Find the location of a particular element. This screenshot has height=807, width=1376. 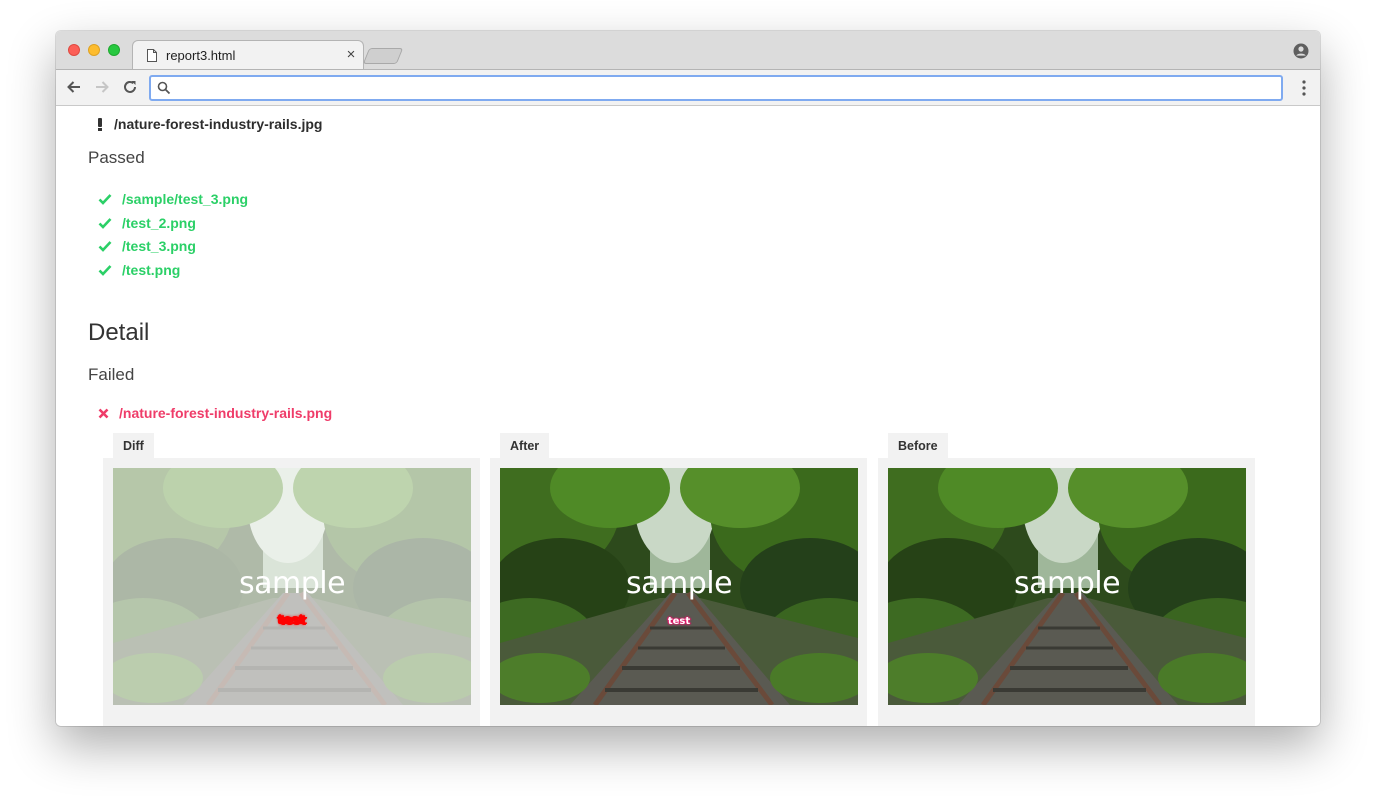

profile-icon is located at coordinates (1301, 51).